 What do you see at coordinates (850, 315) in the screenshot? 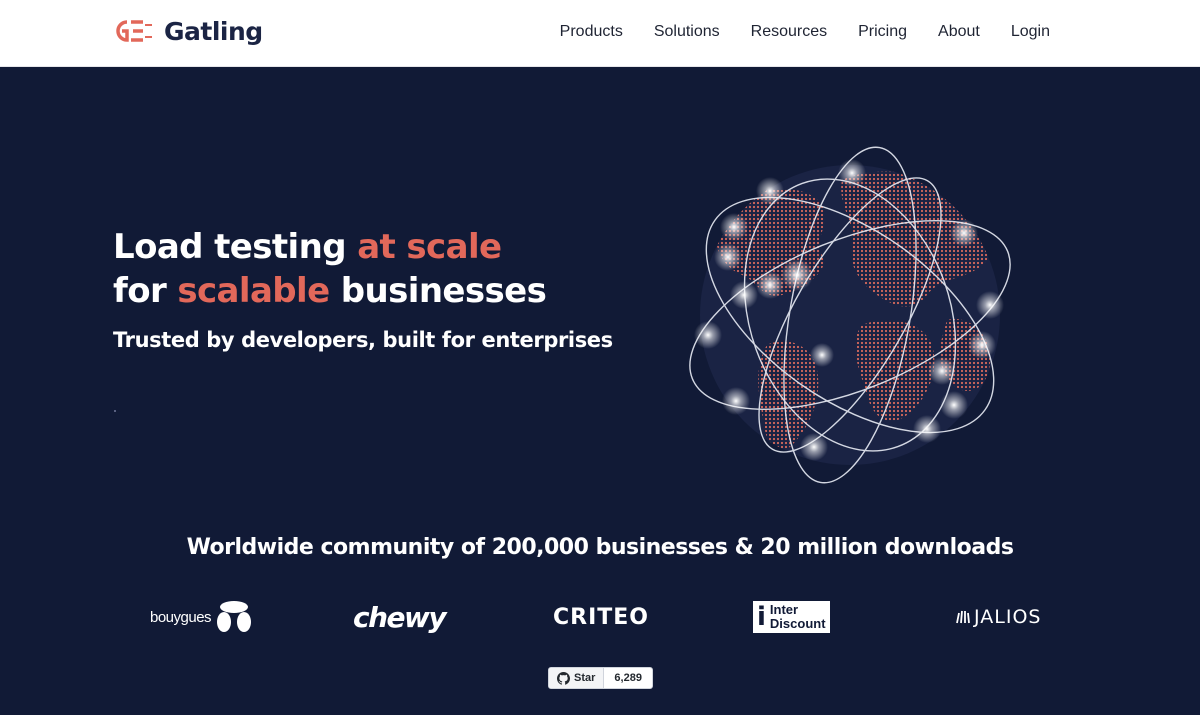
I see `globe-illustration` at bounding box center [850, 315].